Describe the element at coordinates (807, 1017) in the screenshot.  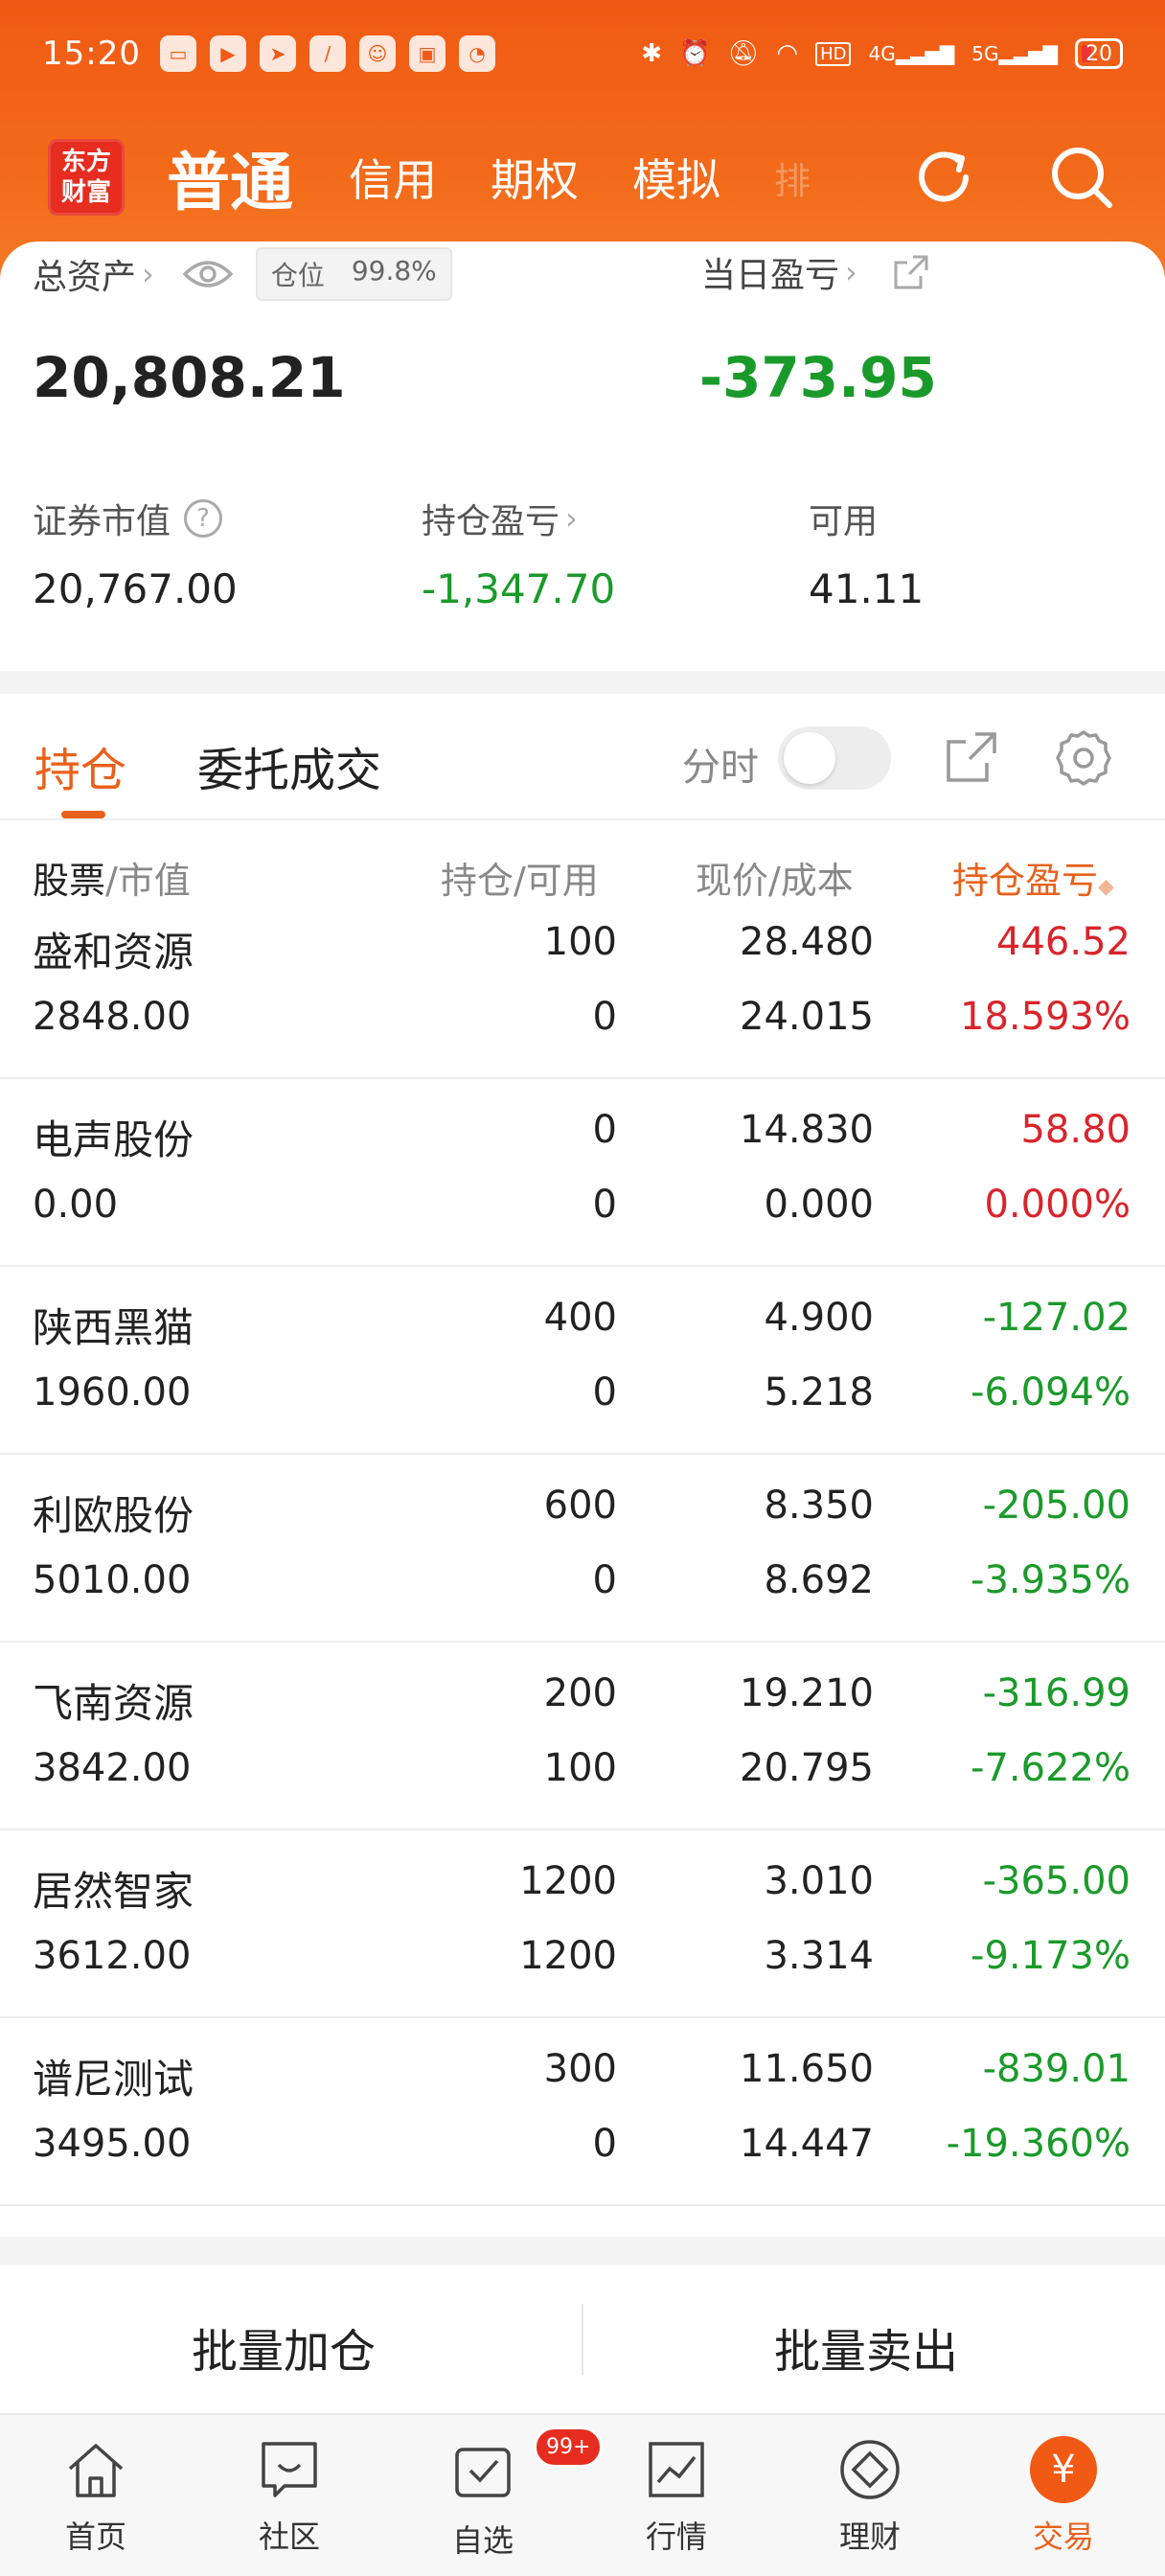
I see `stock-cost: 24.015` at that location.